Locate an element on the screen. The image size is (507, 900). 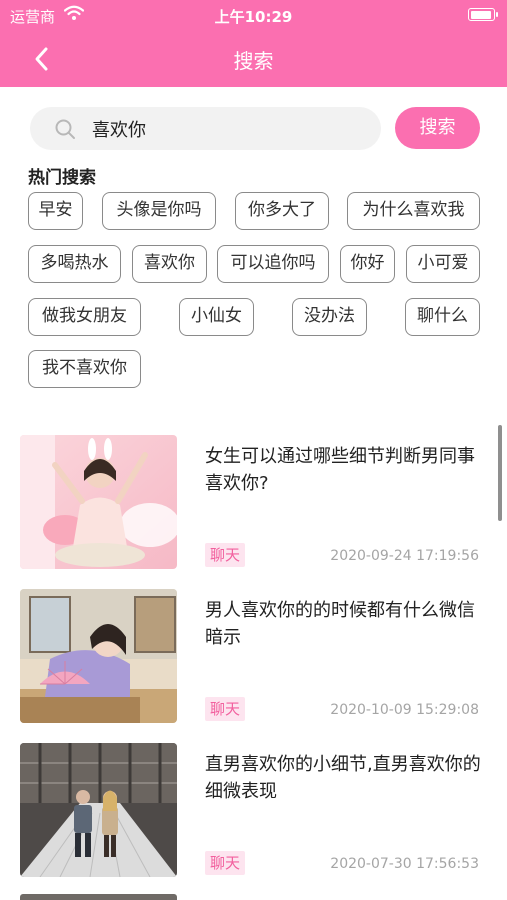
hot-tag: 多喝热水 is located at coordinates (74, 264).